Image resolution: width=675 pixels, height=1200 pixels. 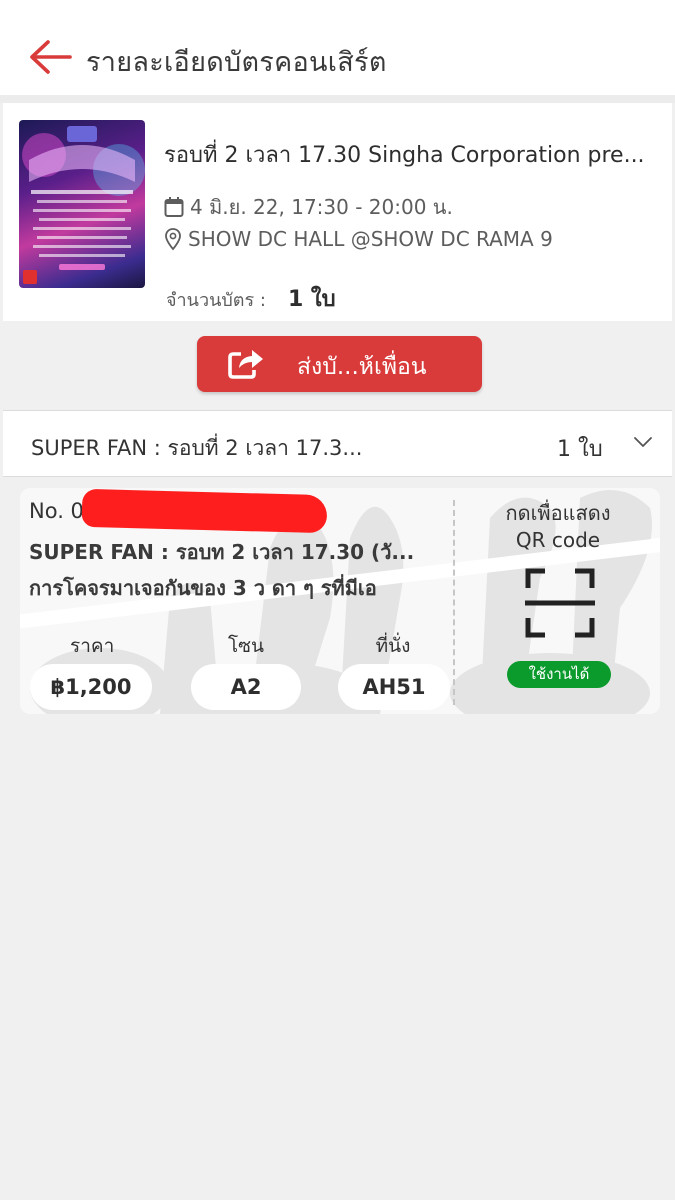 What do you see at coordinates (559, 674) in the screenshot?
I see `status-badge: ใช้งานได้` at bounding box center [559, 674].